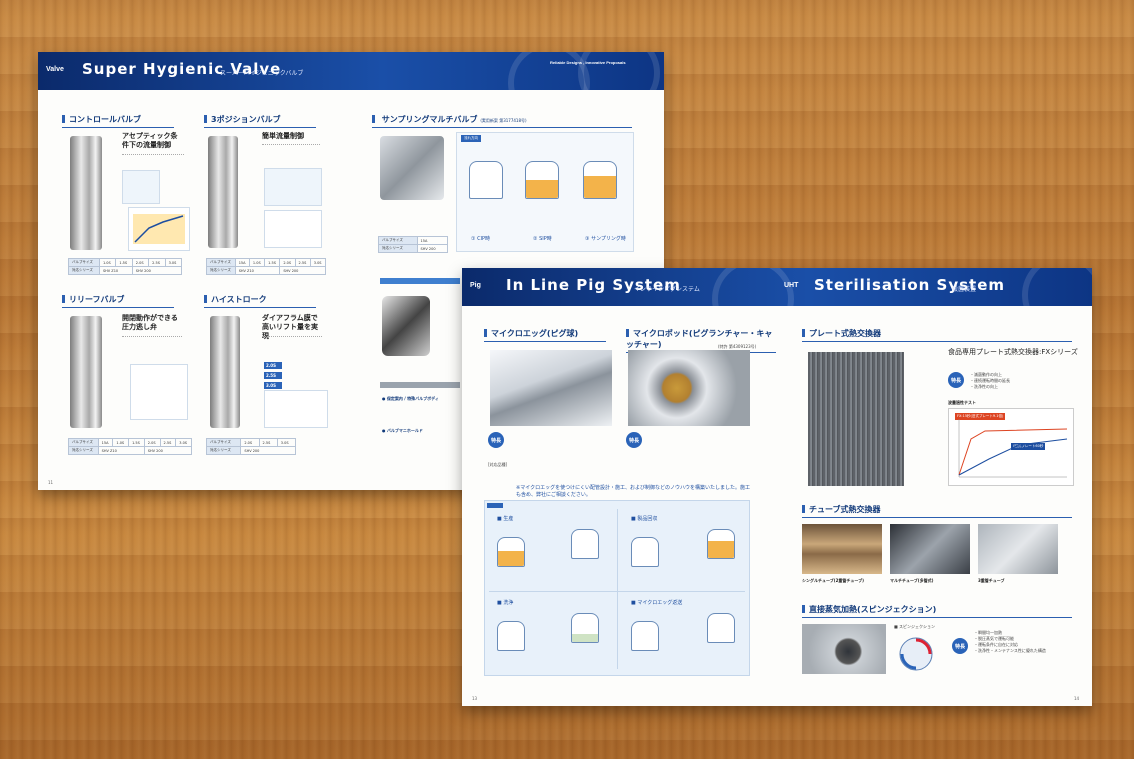 Image resolution: width=1134 pixels, height=759 pixels. Describe the element at coordinates (51, 482) in the screenshot. I see `page-number: 11` at that location.